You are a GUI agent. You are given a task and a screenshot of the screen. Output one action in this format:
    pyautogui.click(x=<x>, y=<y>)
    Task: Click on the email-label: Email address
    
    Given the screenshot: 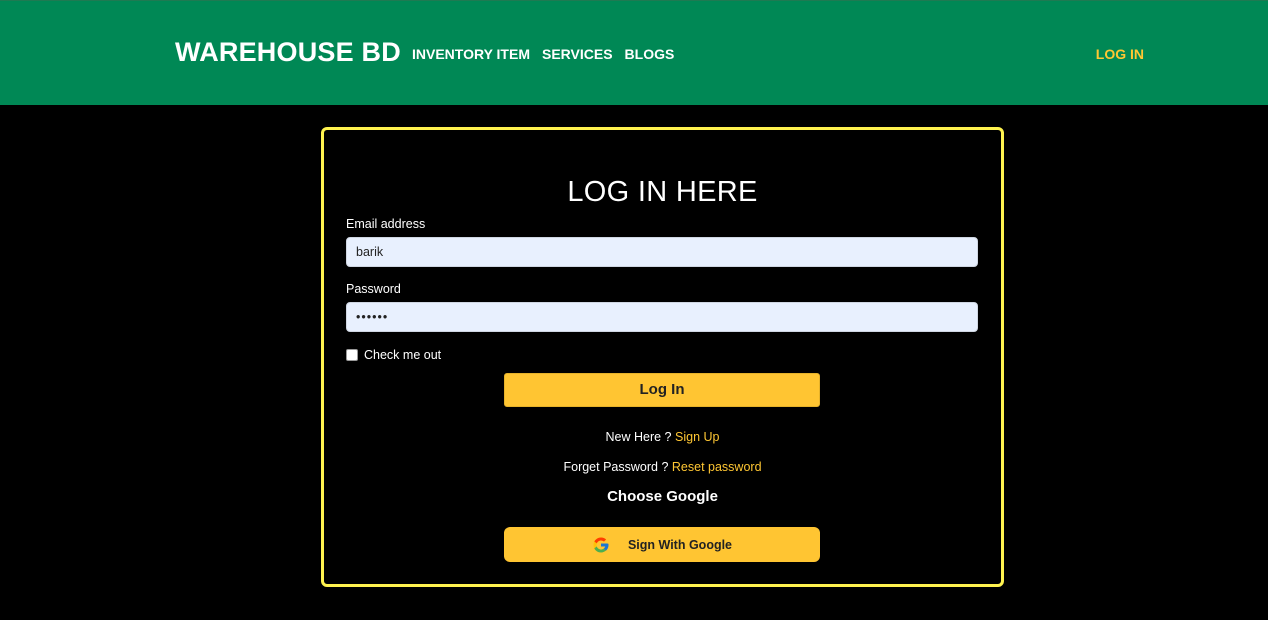 What is the action you would take?
    pyautogui.click(x=386, y=224)
    